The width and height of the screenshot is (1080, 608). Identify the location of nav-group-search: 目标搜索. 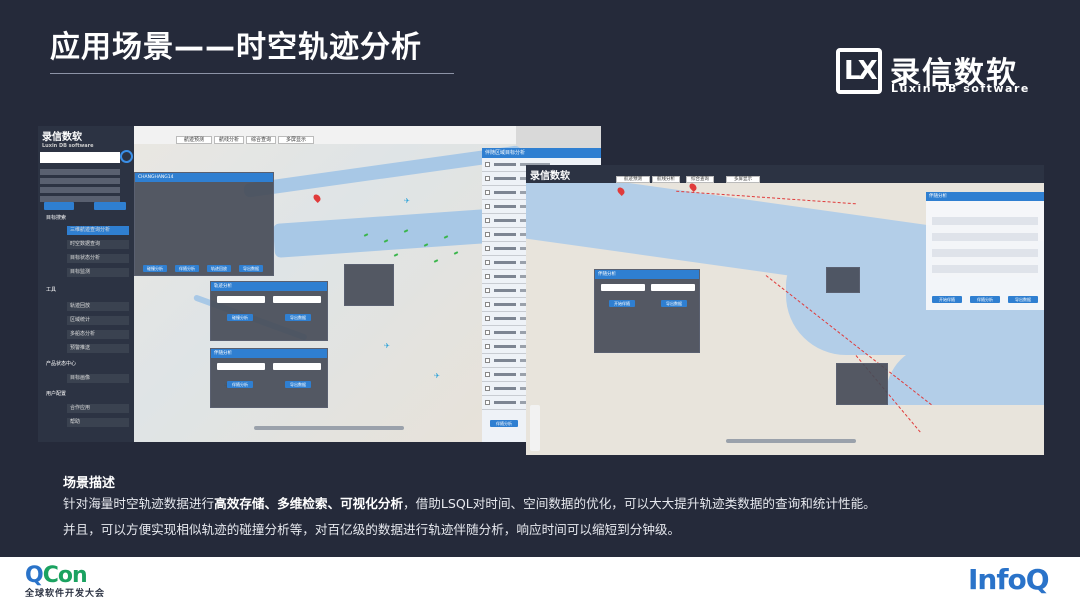
(86, 218).